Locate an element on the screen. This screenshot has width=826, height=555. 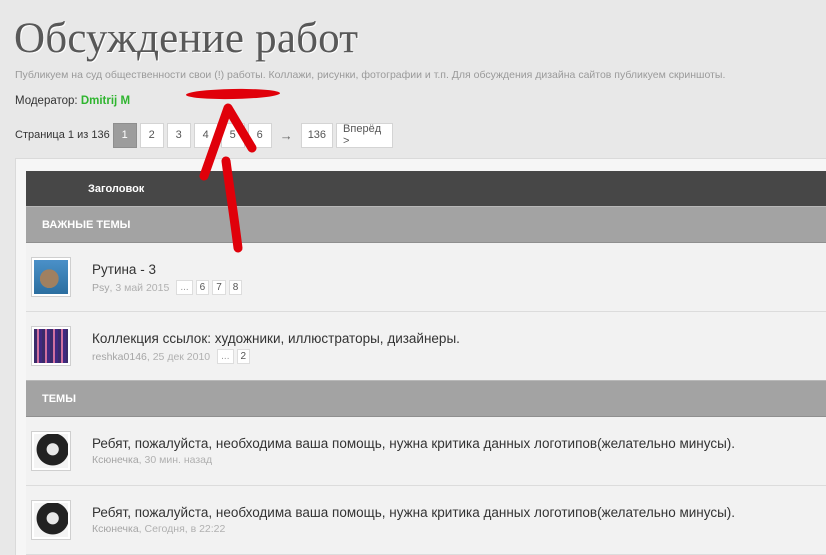
topic-page-link: 6 is located at coordinates (202, 287).